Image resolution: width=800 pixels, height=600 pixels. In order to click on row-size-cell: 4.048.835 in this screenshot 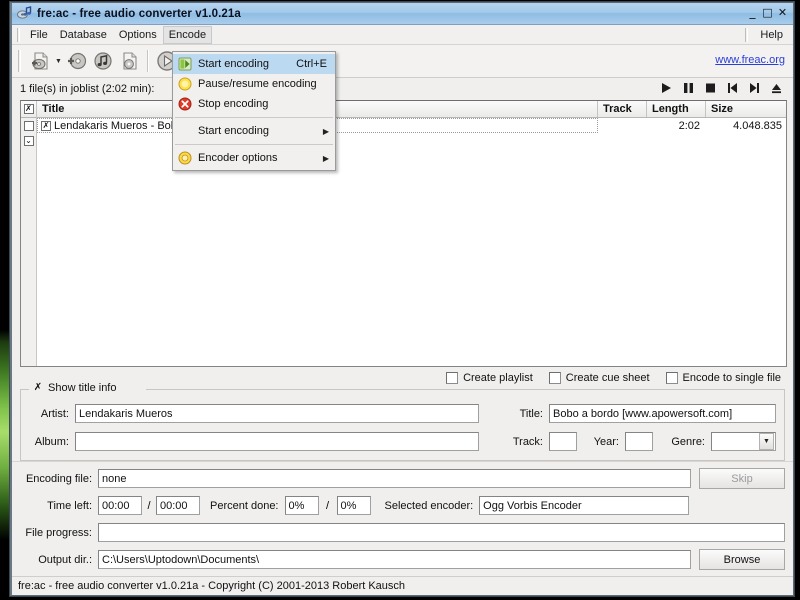, I will do `click(757, 125)`.